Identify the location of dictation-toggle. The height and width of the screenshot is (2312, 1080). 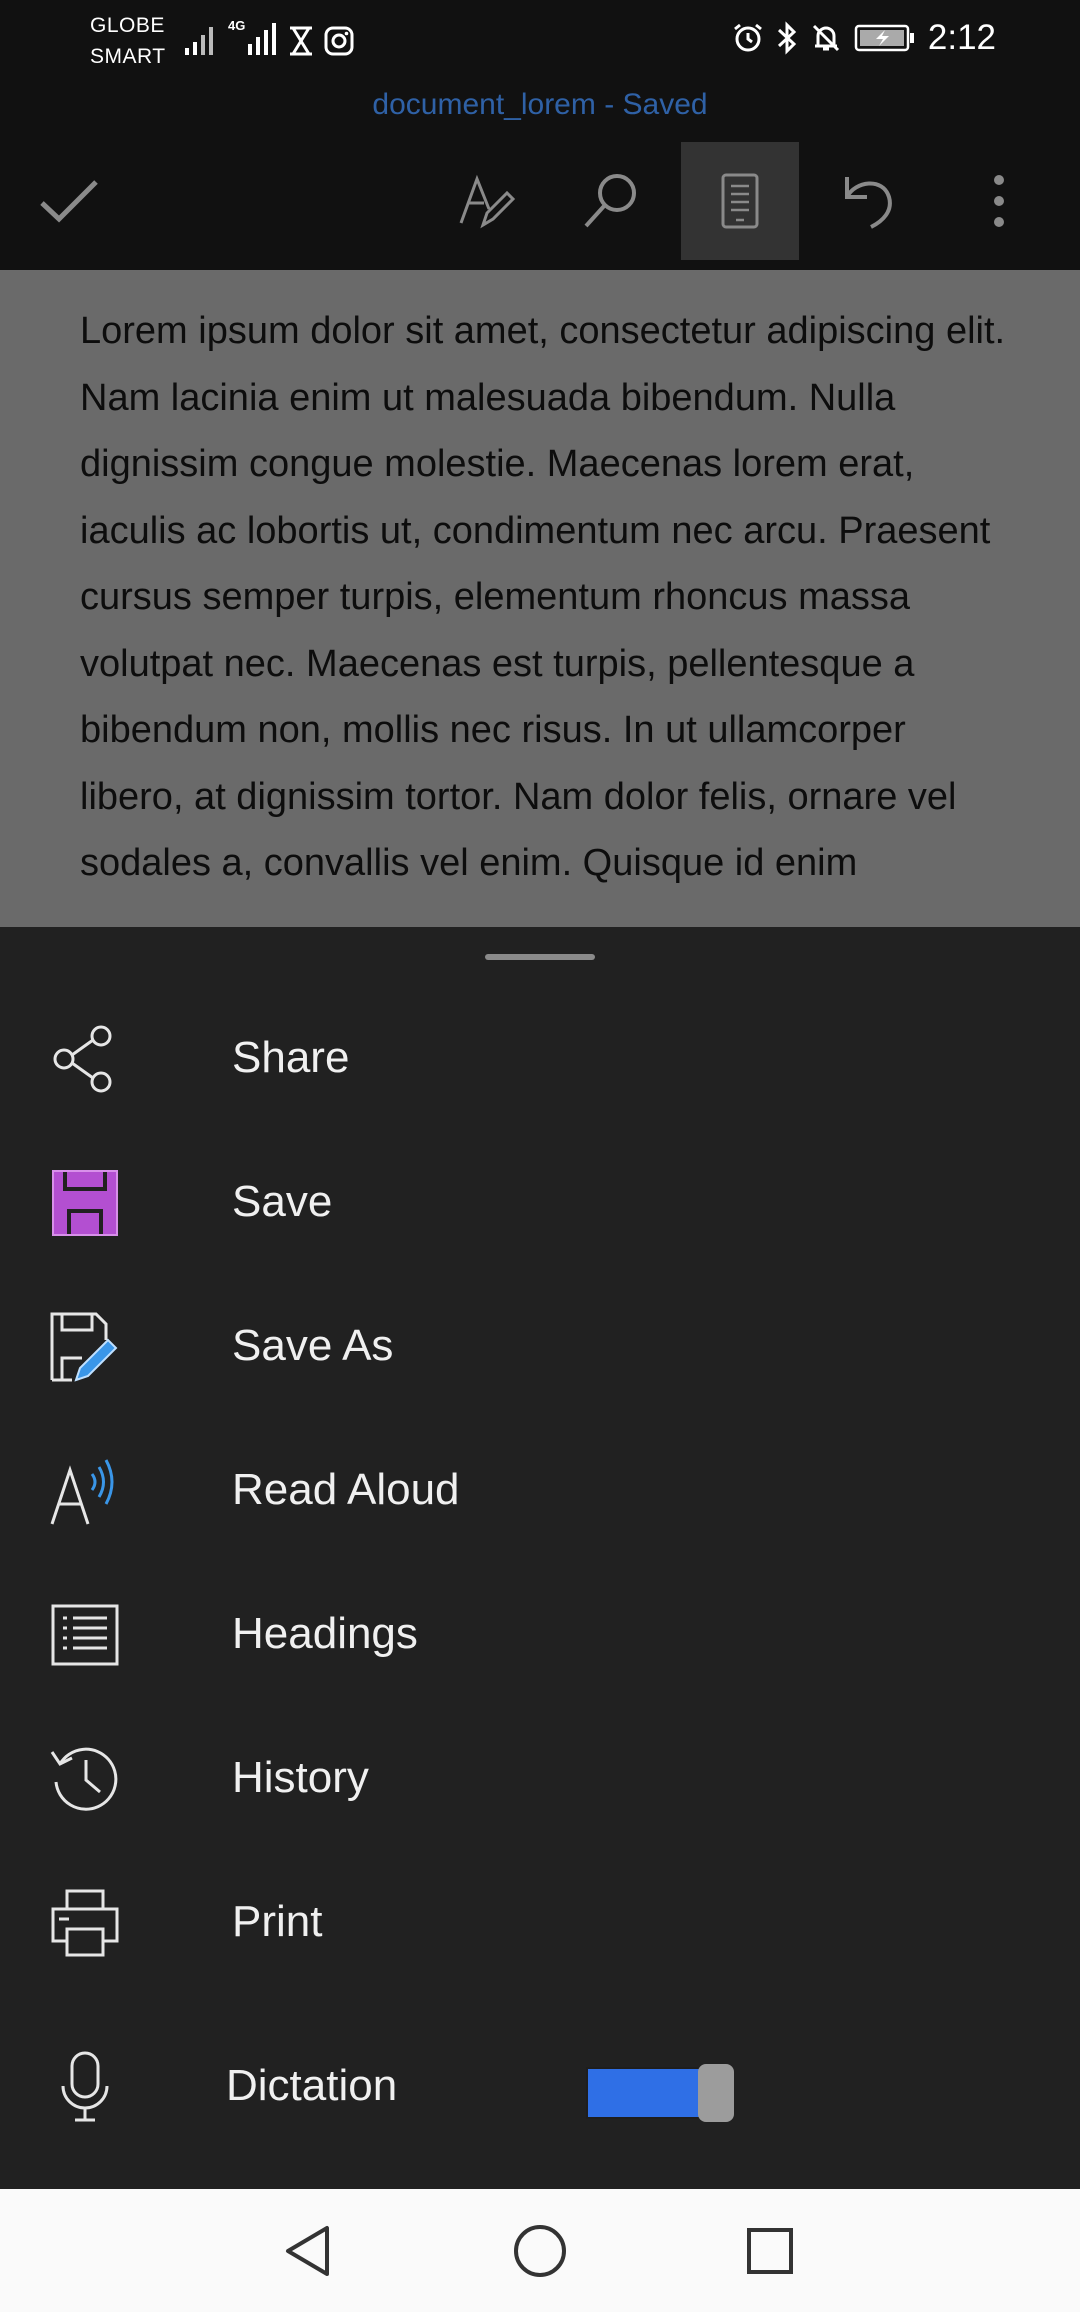
(660, 2093).